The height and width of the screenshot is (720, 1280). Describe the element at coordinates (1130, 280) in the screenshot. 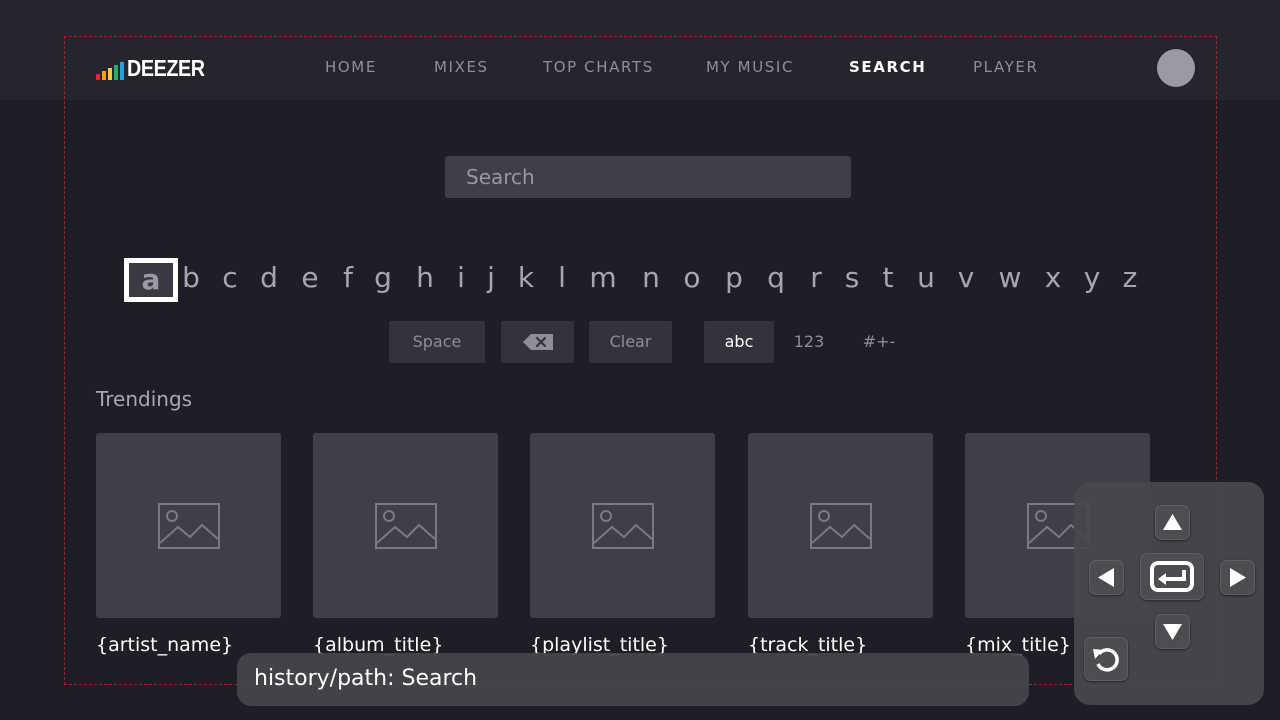

I see `key-z: z` at that location.